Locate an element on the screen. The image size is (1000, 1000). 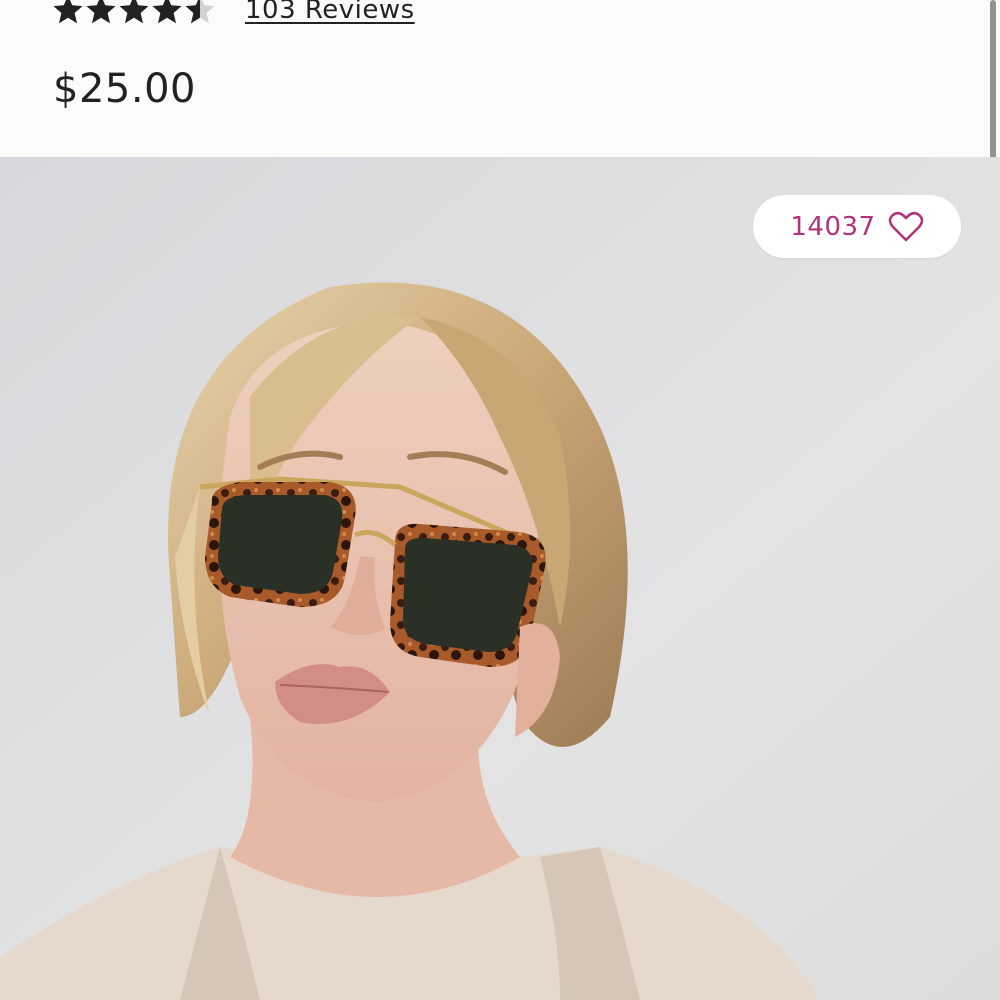
favorite-button: 14037 is located at coordinates (857, 226).